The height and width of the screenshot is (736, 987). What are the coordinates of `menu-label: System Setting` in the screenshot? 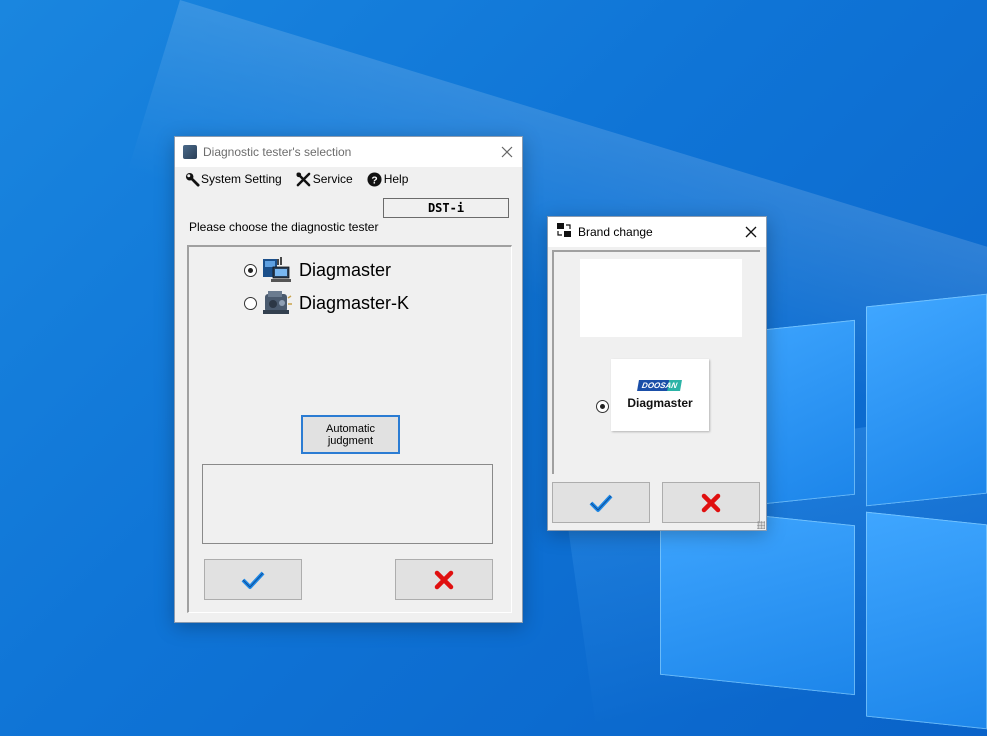 It's located at (241, 179).